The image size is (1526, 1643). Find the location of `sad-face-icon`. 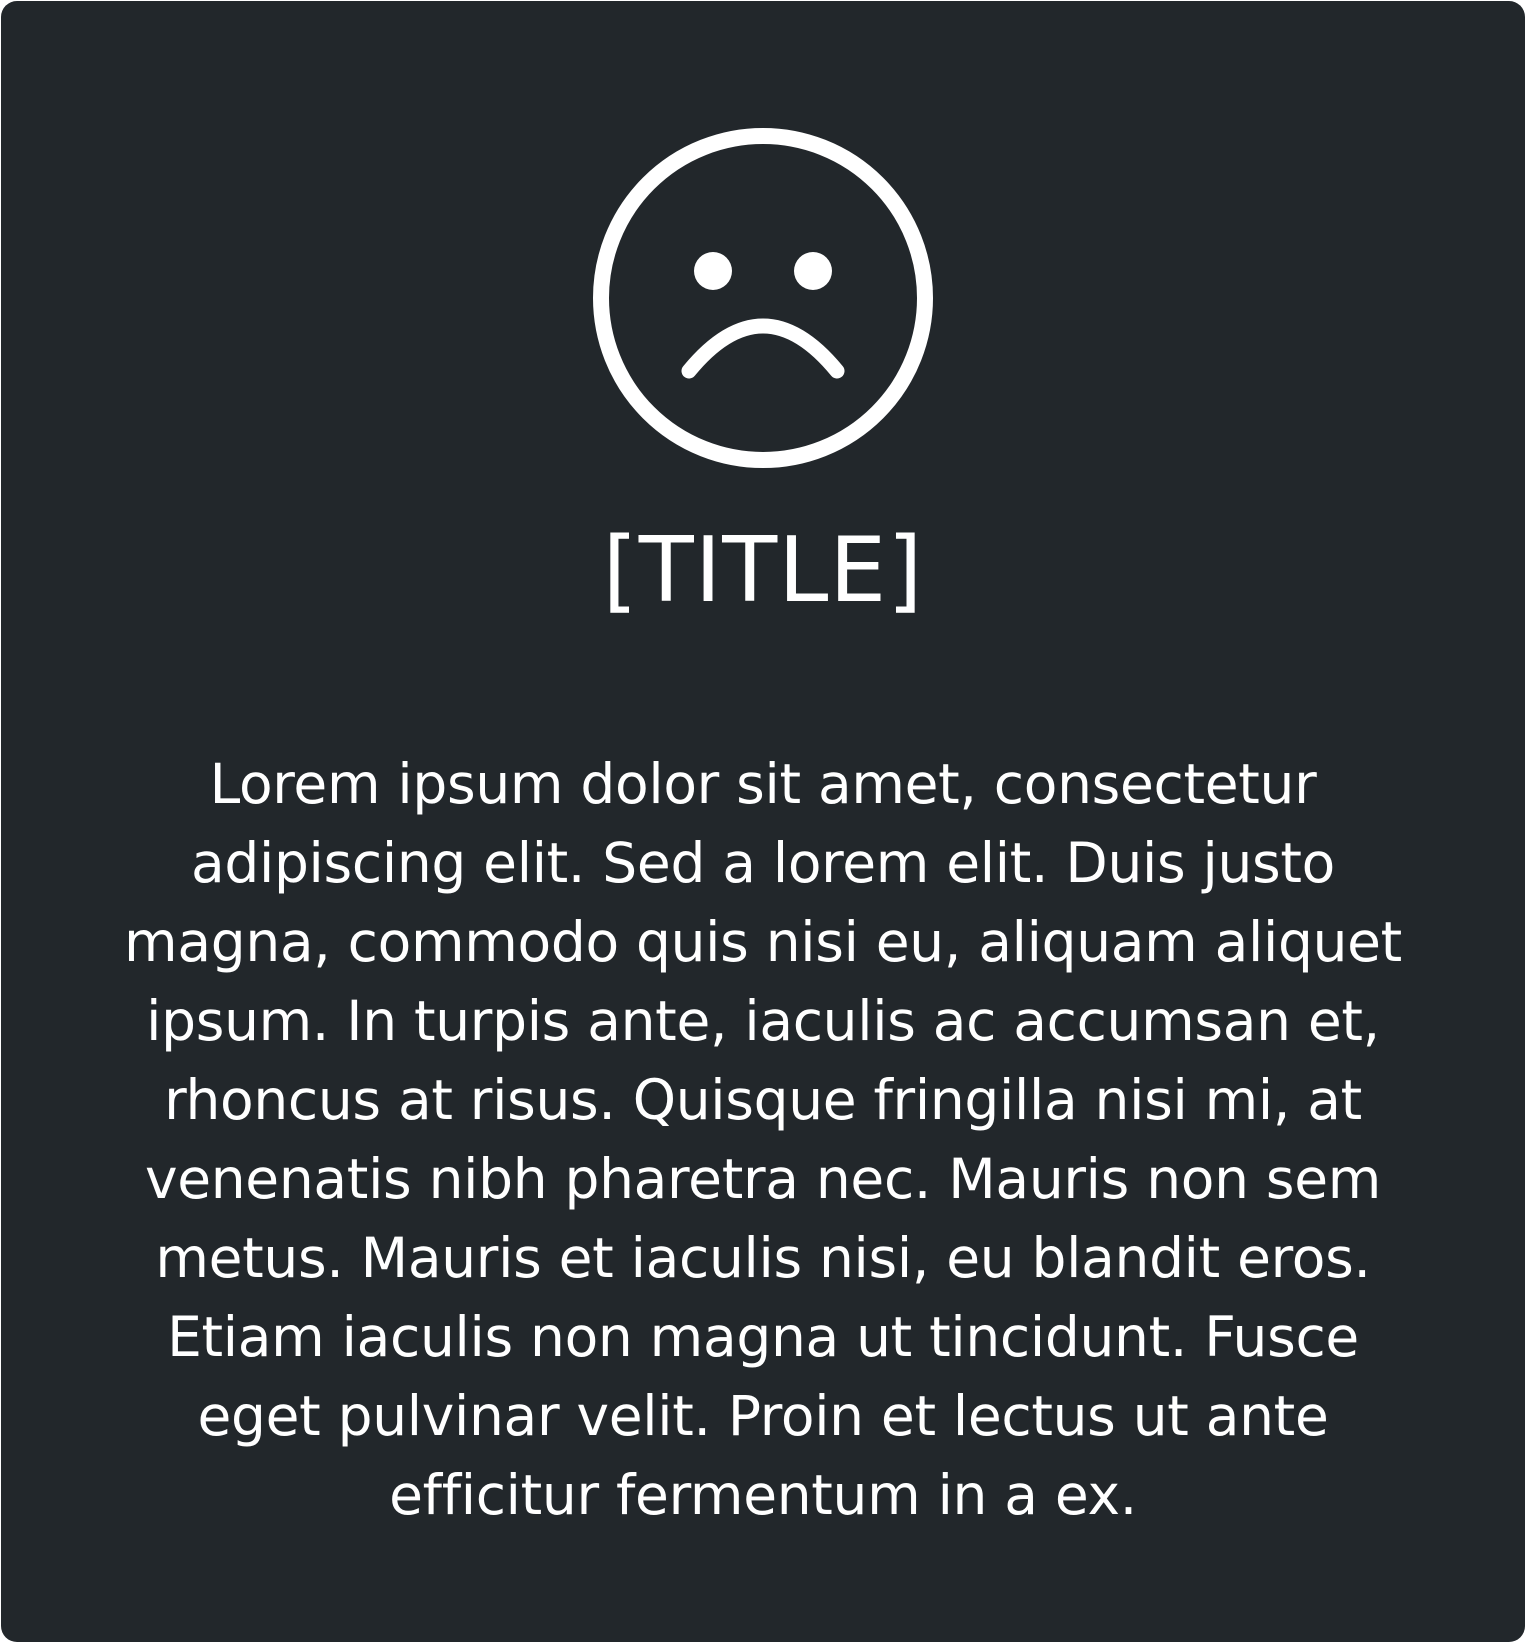

sad-face-icon is located at coordinates (763, 298).